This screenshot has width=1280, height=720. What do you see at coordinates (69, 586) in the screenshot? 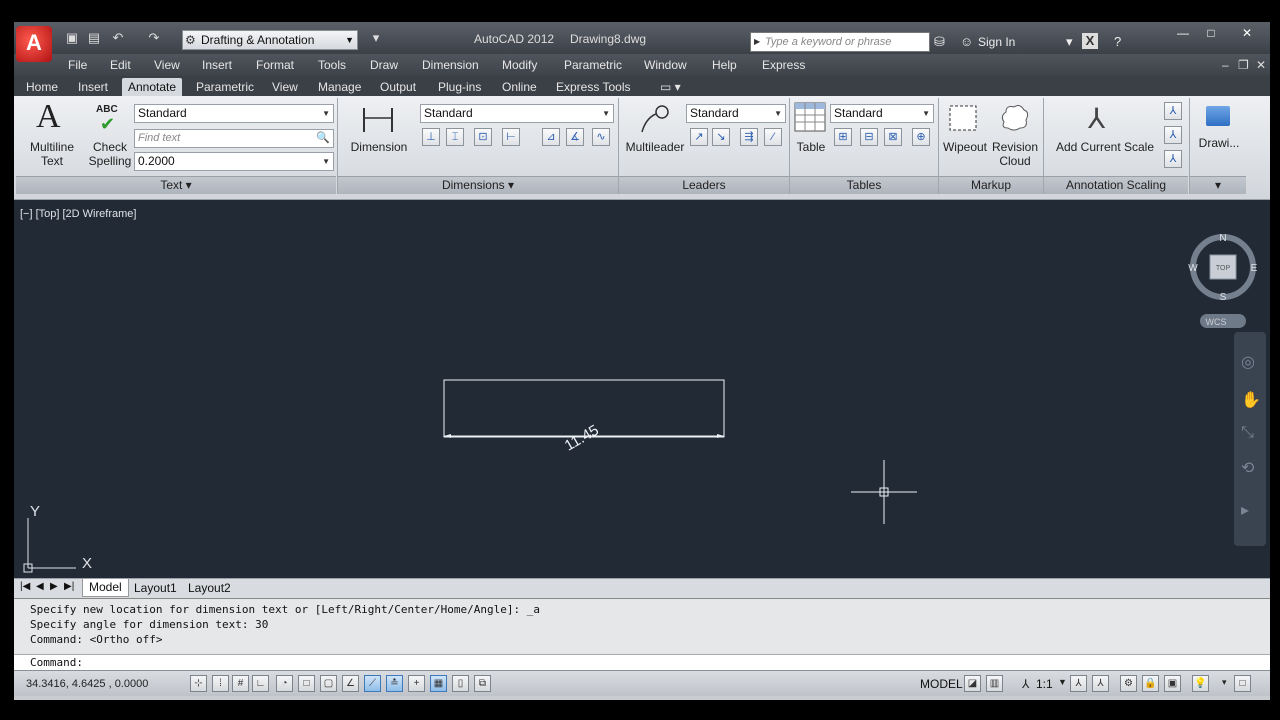
I see `layout-nav-last-icon: ▶|` at bounding box center [69, 586].